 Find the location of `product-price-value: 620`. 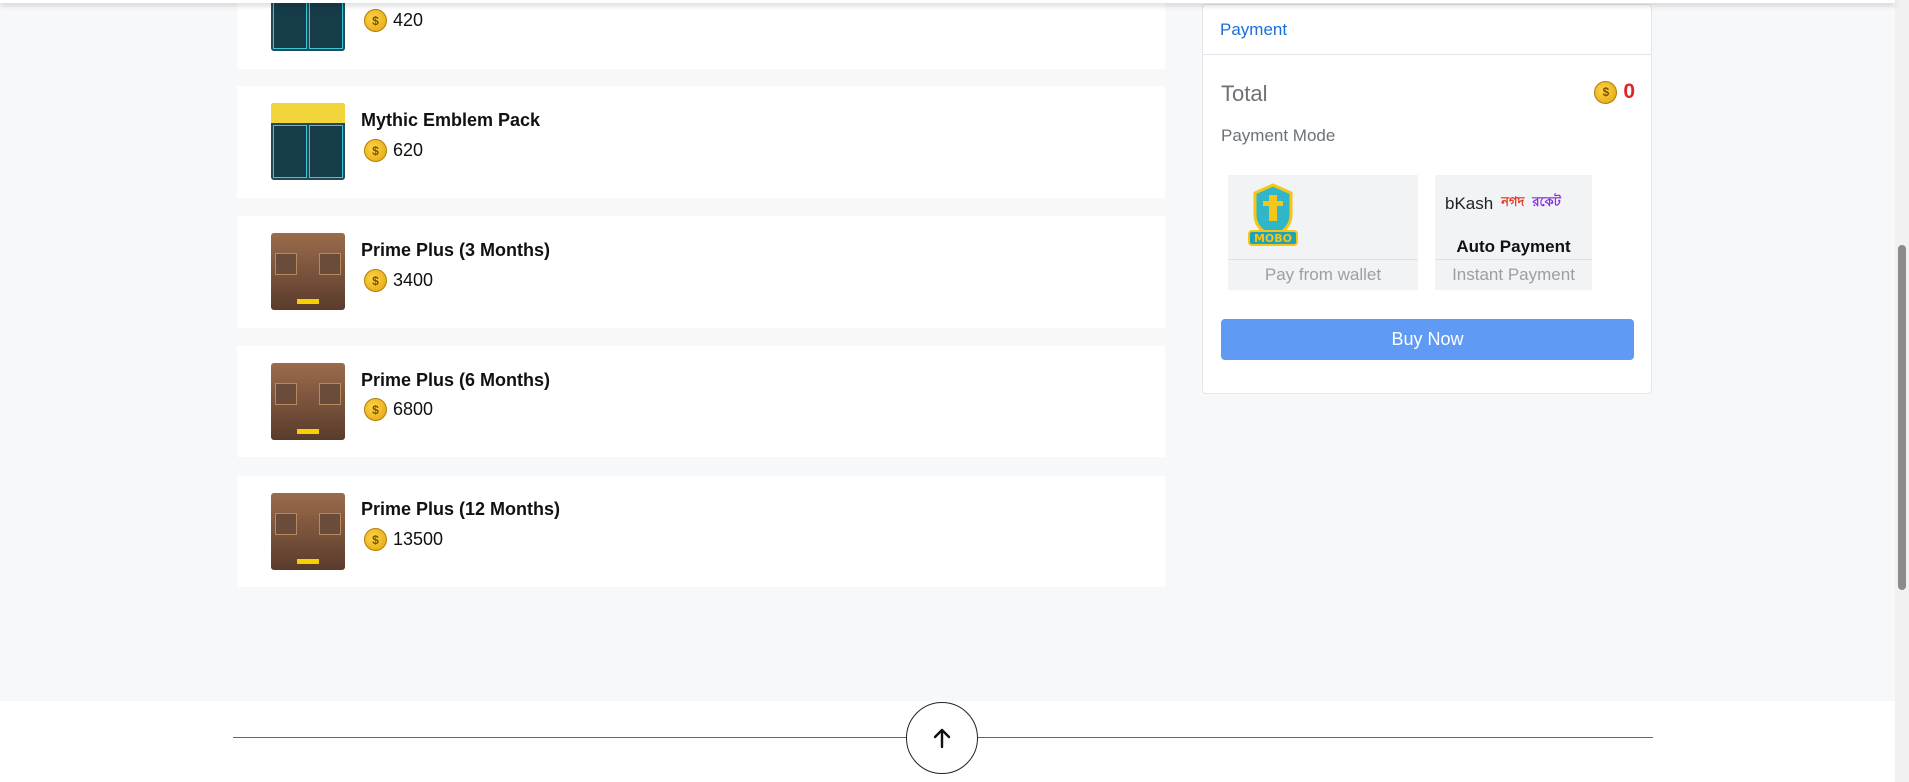

product-price-value: 620 is located at coordinates (408, 150).